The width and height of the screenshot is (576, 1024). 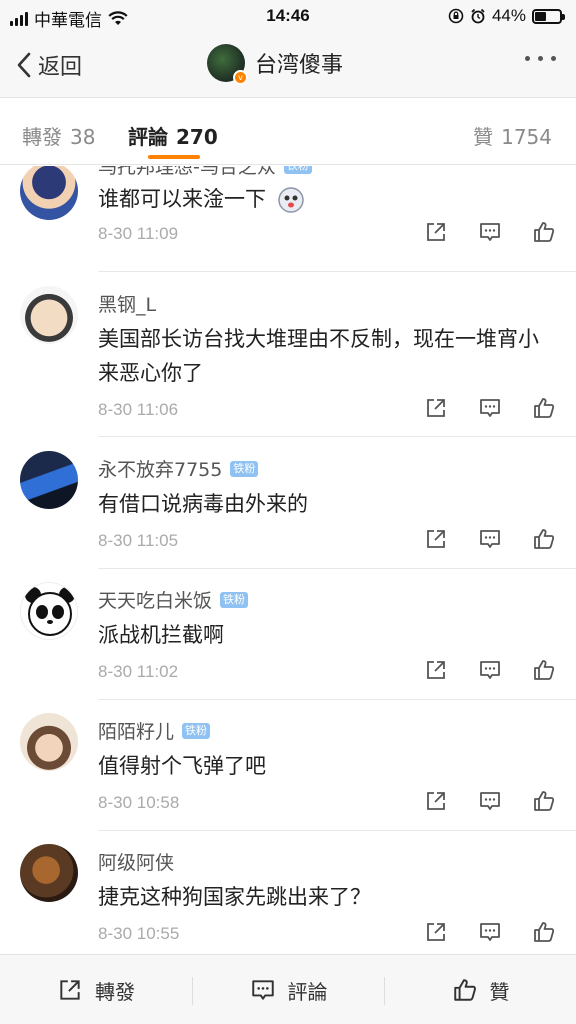 I want to click on tab-repost-label: 轉發, so click(x=42, y=137).